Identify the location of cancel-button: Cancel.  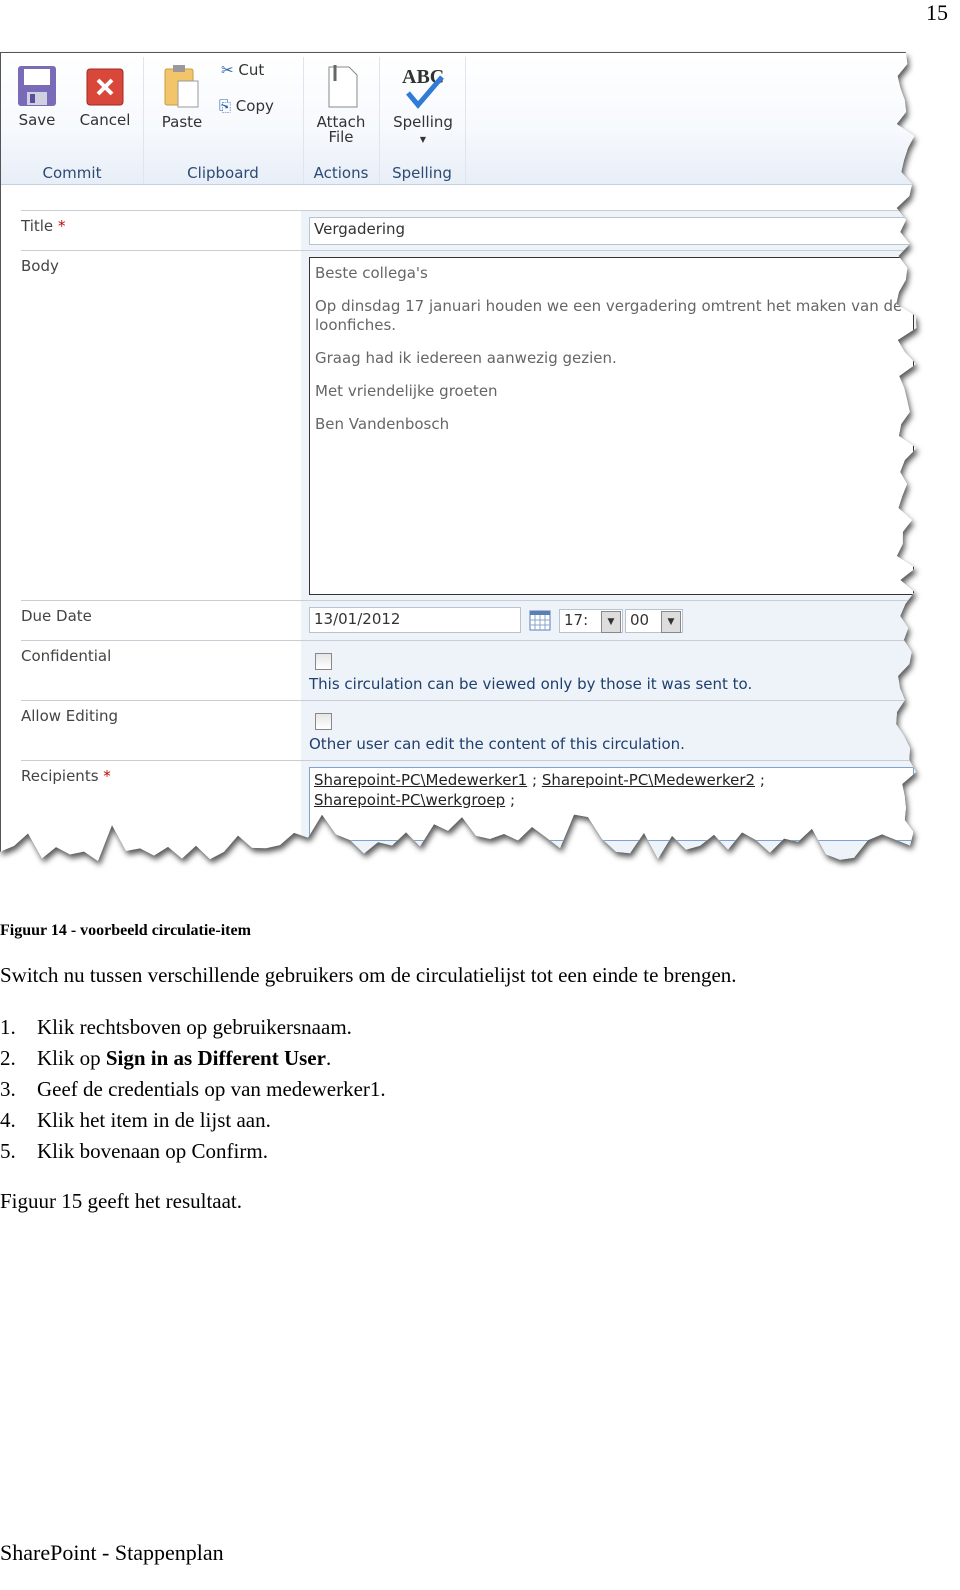
(105, 96).